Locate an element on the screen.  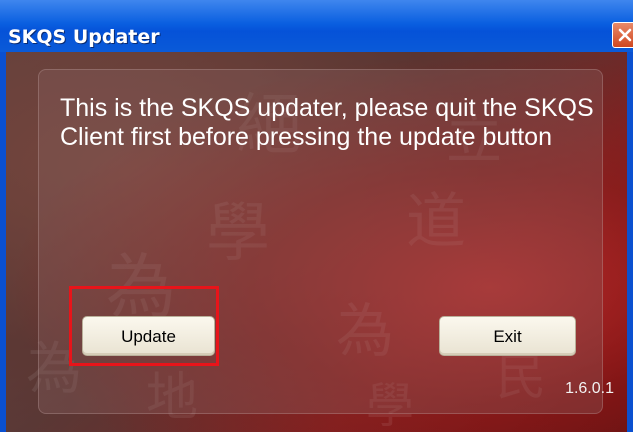
title-bar: SKQS Updater is located at coordinates (316, 26).